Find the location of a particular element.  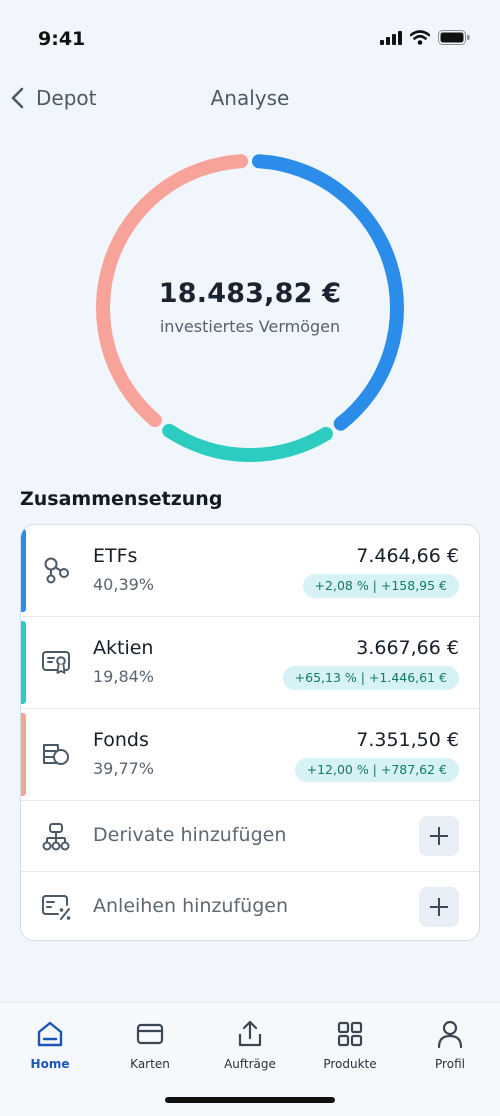

tab-karten: Karten is located at coordinates (150, 1045).